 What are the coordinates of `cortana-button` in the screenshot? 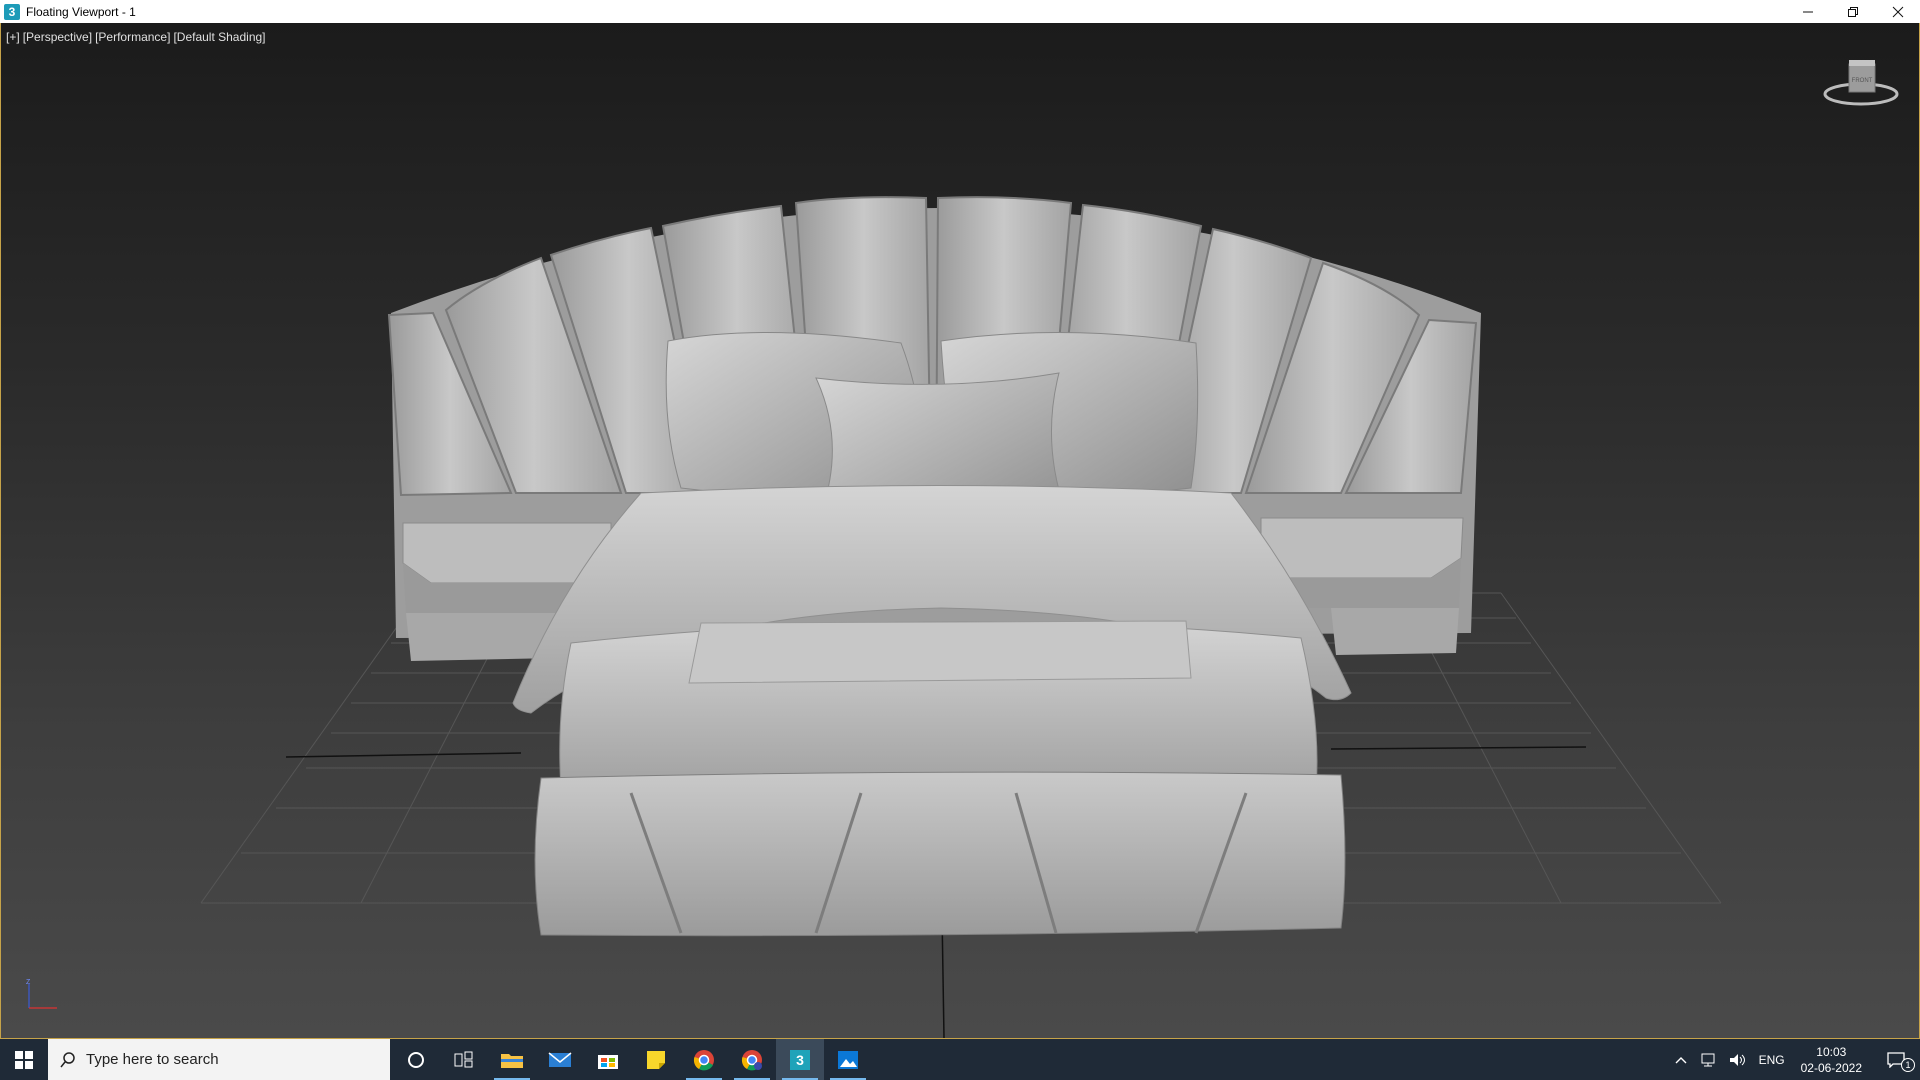 It's located at (416, 1059).